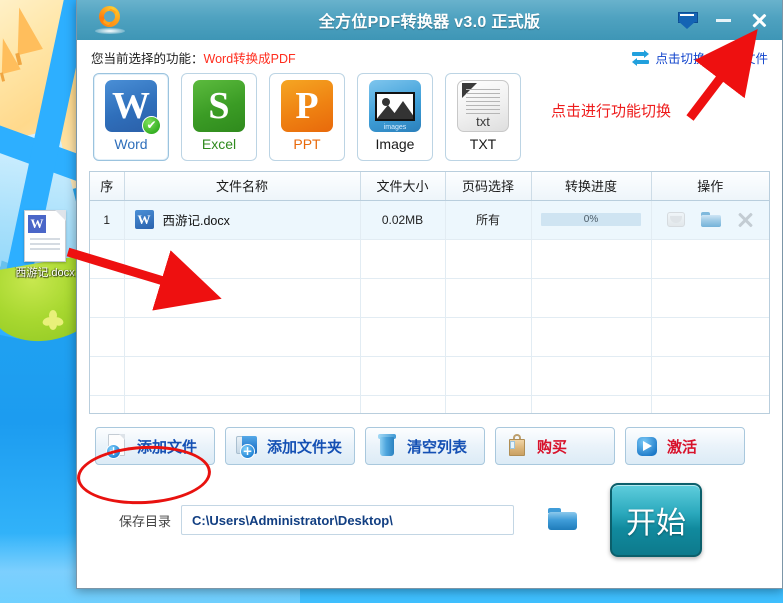 This screenshot has width=783, height=603. I want to click on add-folder-button: + 添加文件夹, so click(290, 446).